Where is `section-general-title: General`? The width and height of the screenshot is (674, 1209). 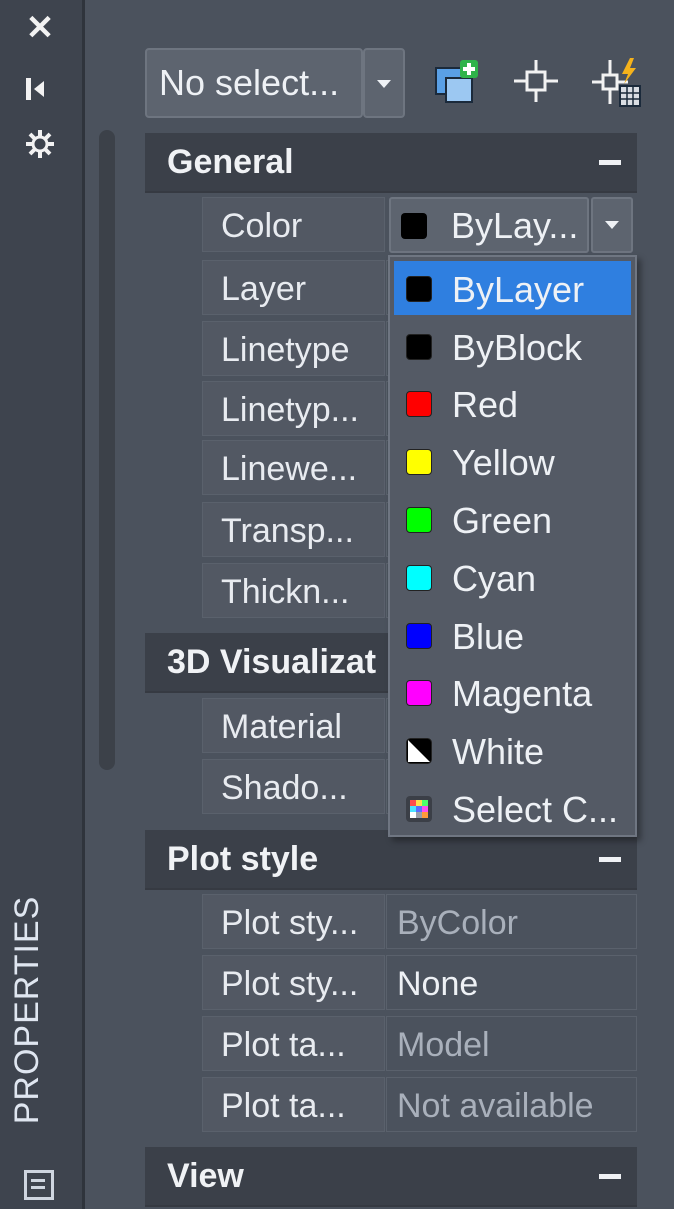 section-general-title: General is located at coordinates (230, 162).